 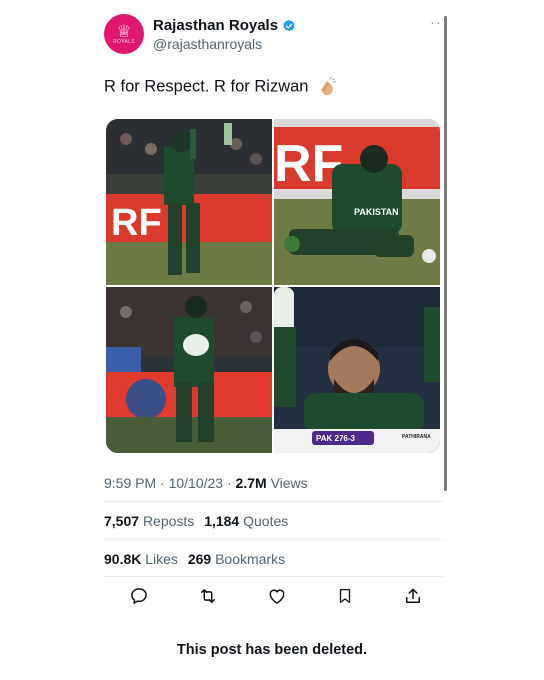 I want to click on tweet-meta: 9:59 PM · 10/10/23 · 2.7M Views, so click(x=206, y=483).